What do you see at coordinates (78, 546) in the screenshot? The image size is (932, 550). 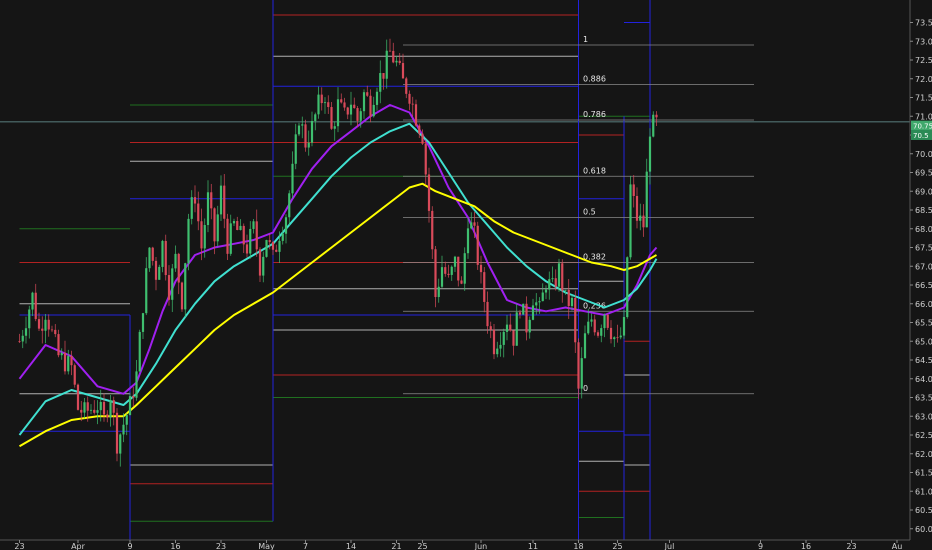 I see `time-tick-label: Apr` at bounding box center [78, 546].